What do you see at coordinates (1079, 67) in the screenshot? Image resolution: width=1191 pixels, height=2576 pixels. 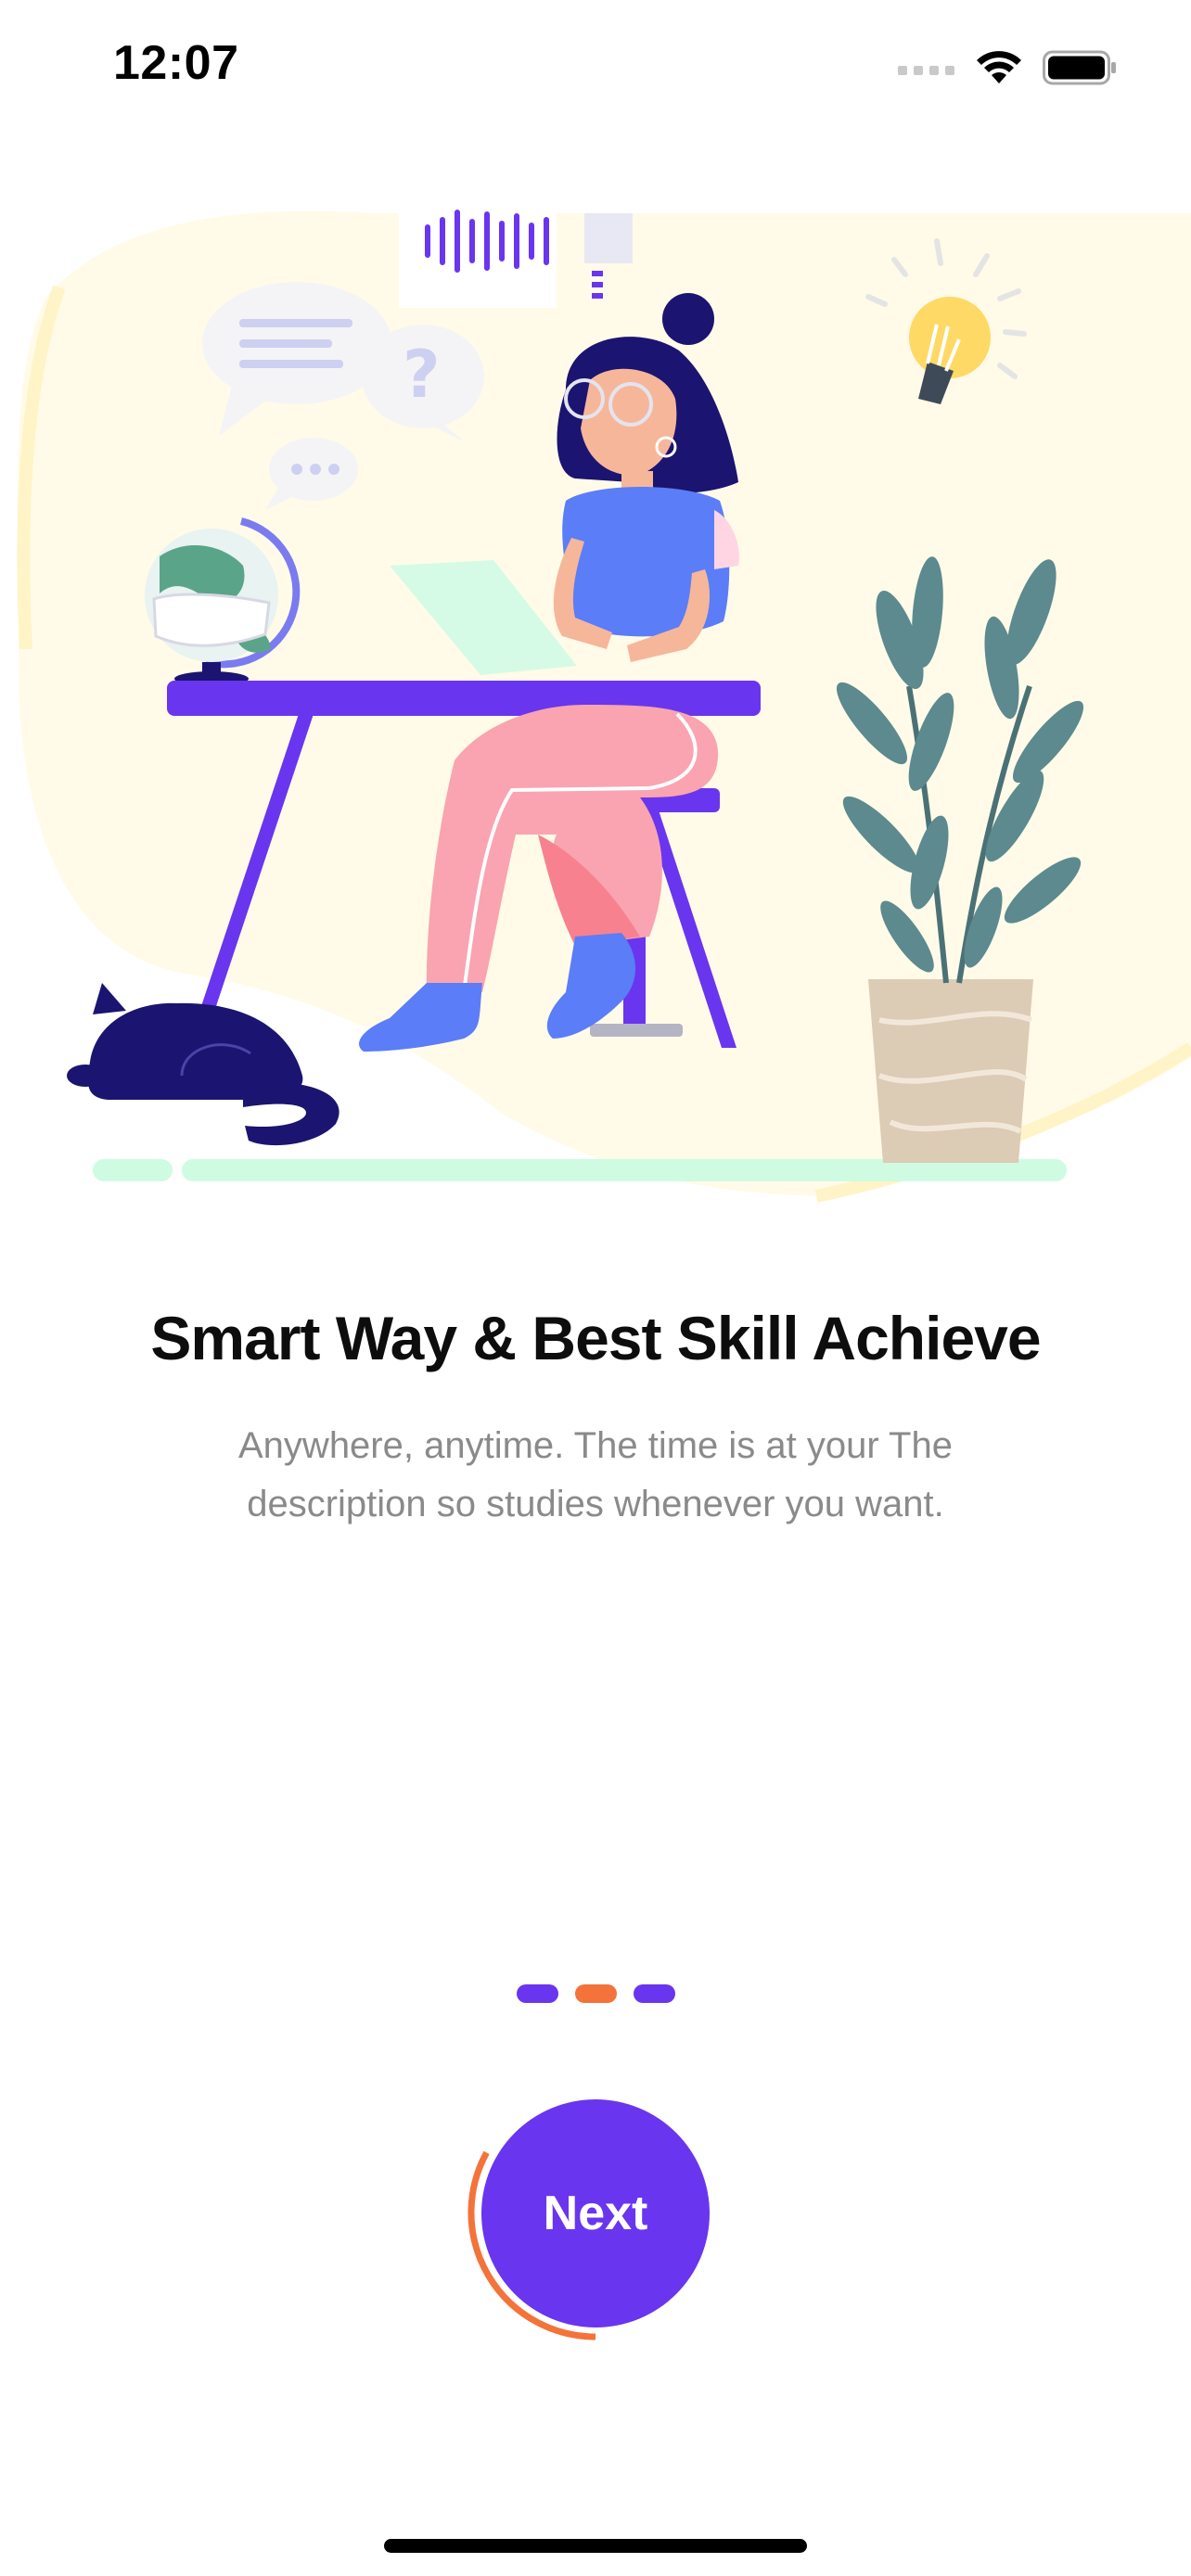 I see `battery-icon` at bounding box center [1079, 67].